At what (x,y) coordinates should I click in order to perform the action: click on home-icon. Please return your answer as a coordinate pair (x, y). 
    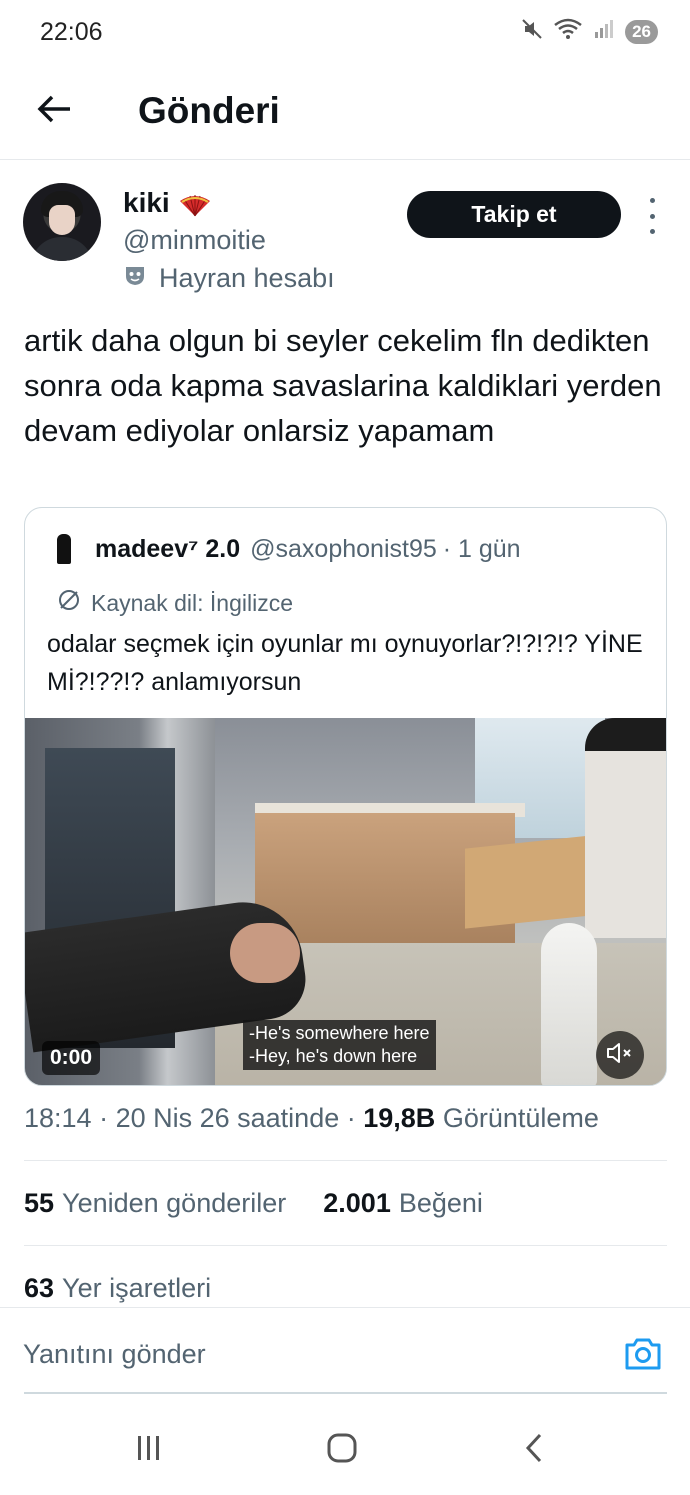
    Looking at the image, I should click on (342, 1450).